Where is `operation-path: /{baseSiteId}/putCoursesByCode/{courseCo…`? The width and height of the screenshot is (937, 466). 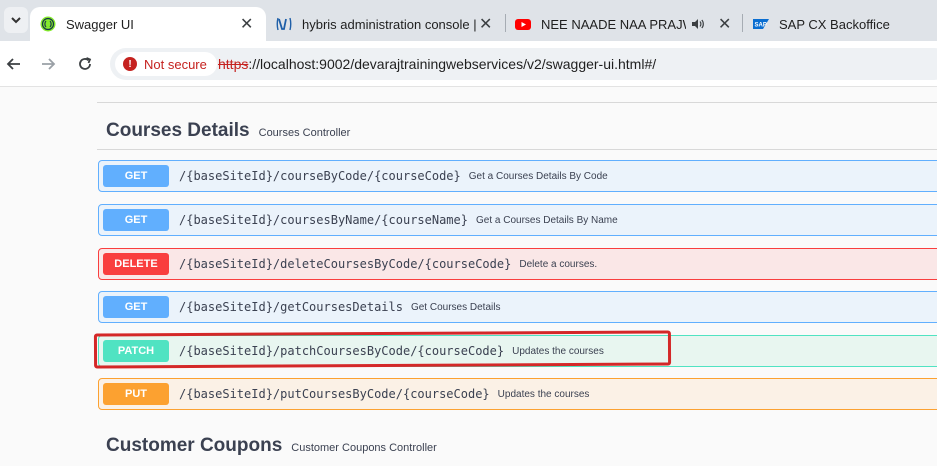 operation-path: /{baseSiteId}/putCoursesByCode/{courseCo… is located at coordinates (334, 394).